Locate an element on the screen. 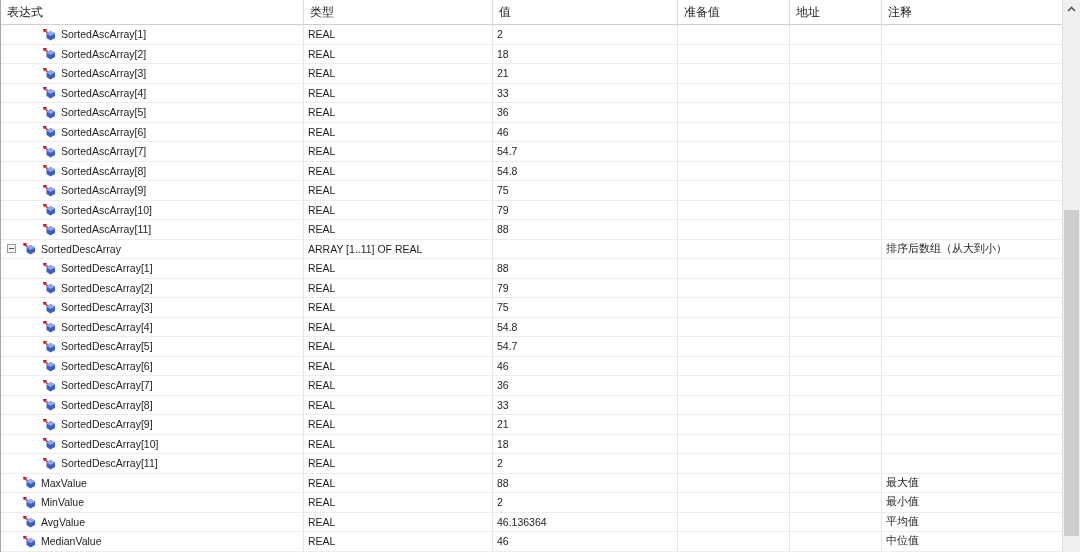  scrollbar-thumb is located at coordinates (1071, 373).